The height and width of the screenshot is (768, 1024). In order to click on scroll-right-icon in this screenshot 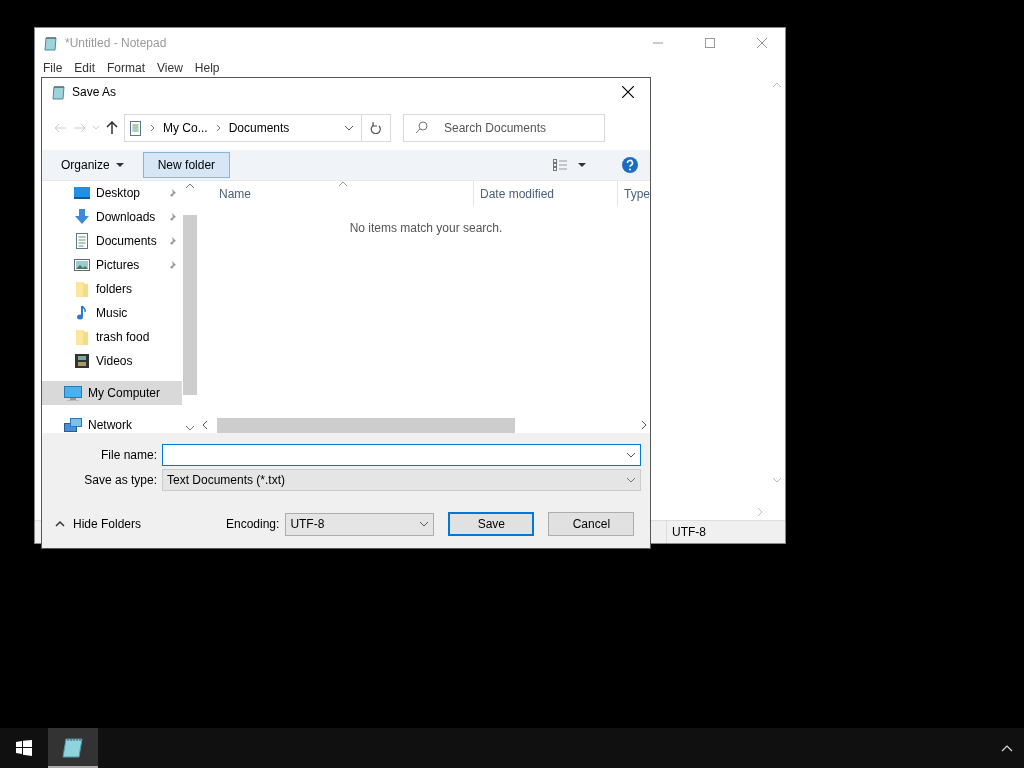, I will do `click(644, 425)`.